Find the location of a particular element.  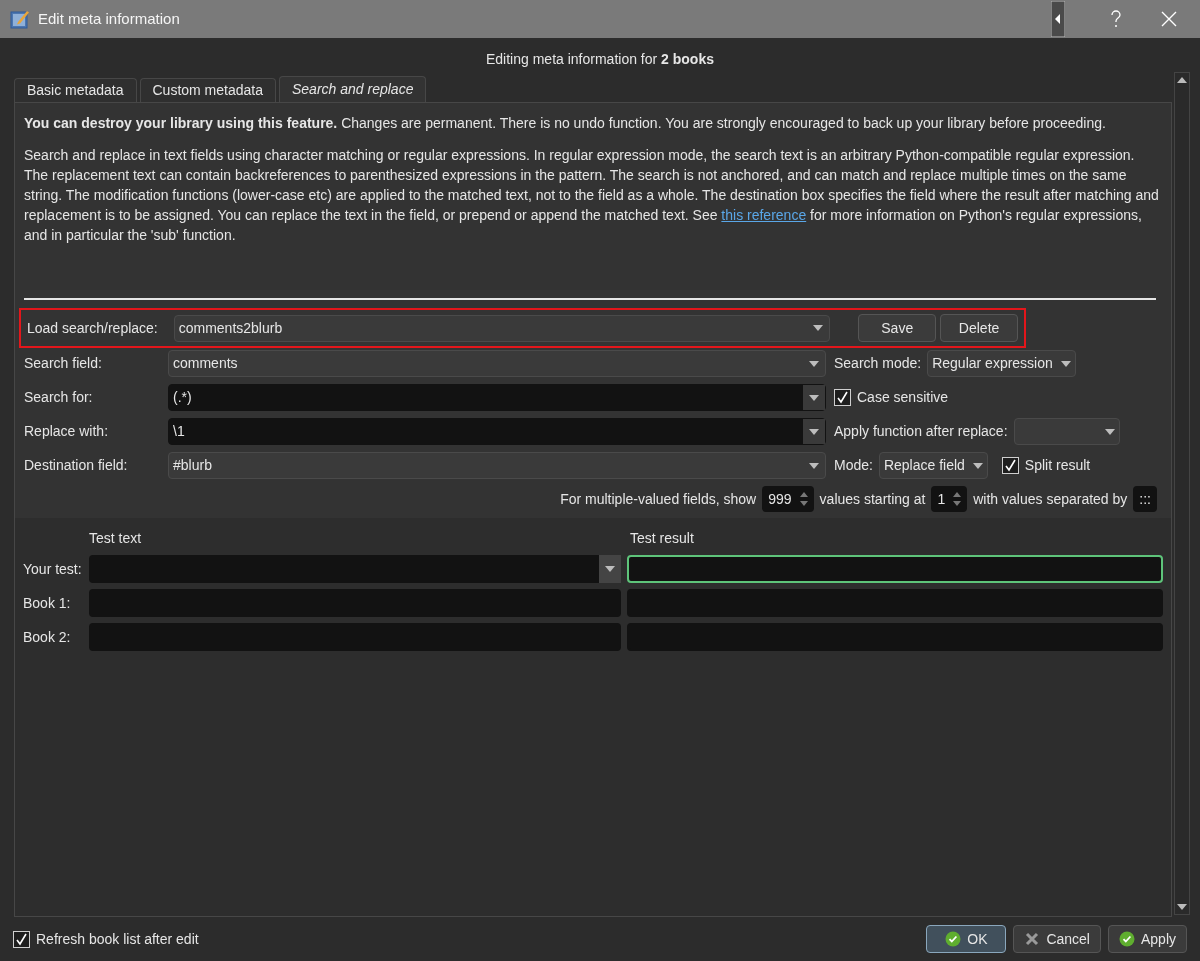

action-button: Save is located at coordinates (897, 328).